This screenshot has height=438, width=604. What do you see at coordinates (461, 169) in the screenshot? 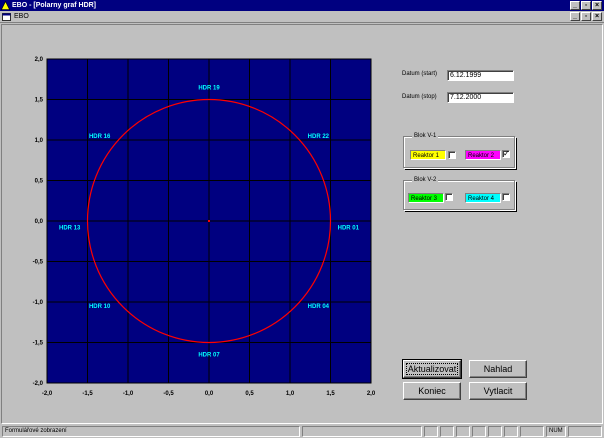
I see `blok-v1-shadow-bottom` at bounding box center [461, 169].